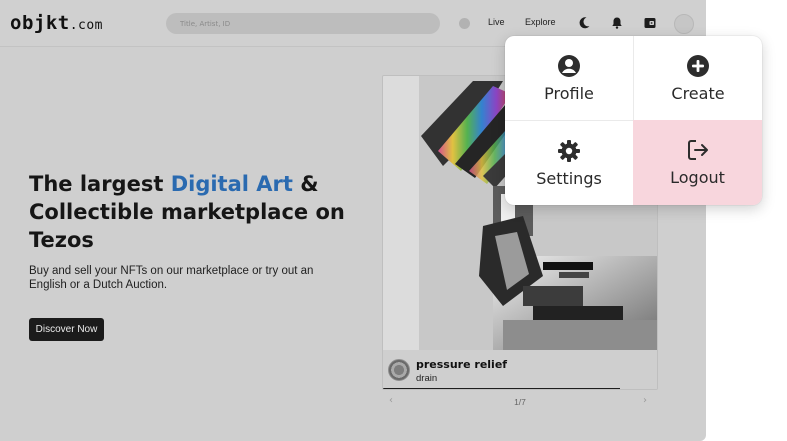 This screenshot has height=441, width=787. What do you see at coordinates (584, 23) in the screenshot?
I see `moon-icon` at bounding box center [584, 23].